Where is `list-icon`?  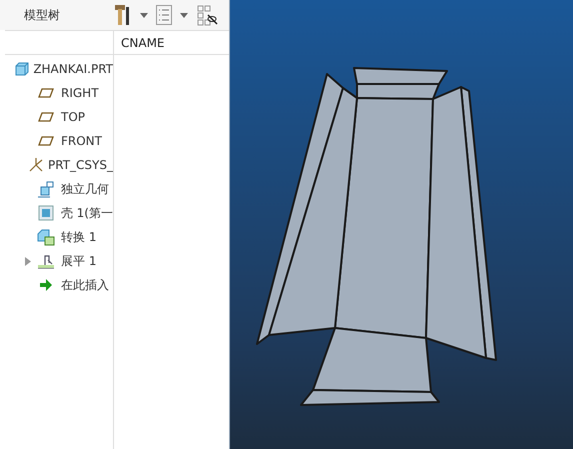
list-icon is located at coordinates (164, 15).